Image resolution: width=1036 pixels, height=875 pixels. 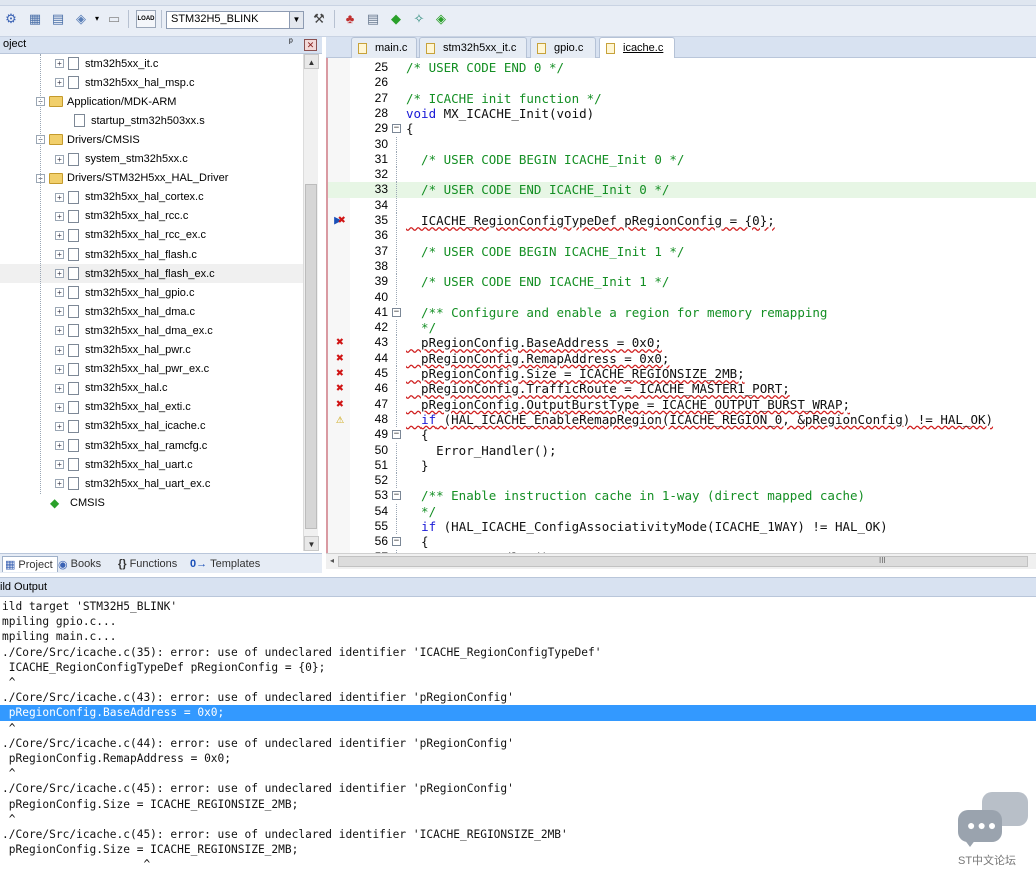 What do you see at coordinates (682, 144) in the screenshot?
I see `code-line: 30` at bounding box center [682, 144].